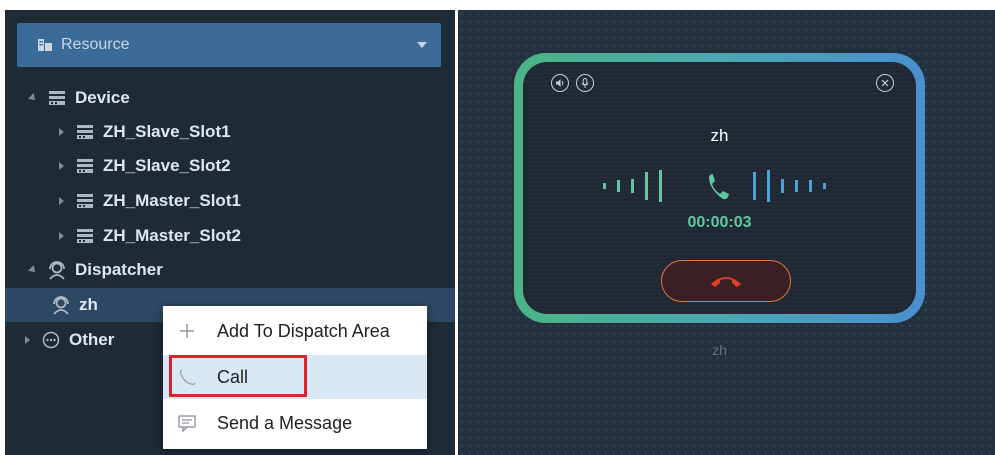  What do you see at coordinates (119, 269) in the screenshot?
I see `tree-node-label: Dispatcher` at bounding box center [119, 269].